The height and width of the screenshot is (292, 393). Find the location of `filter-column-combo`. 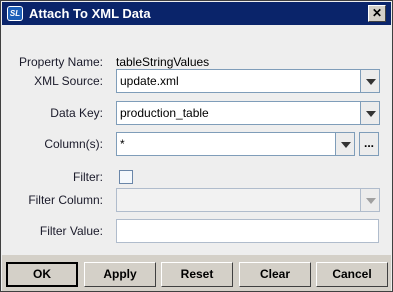

filter-column-combo is located at coordinates (238, 200).